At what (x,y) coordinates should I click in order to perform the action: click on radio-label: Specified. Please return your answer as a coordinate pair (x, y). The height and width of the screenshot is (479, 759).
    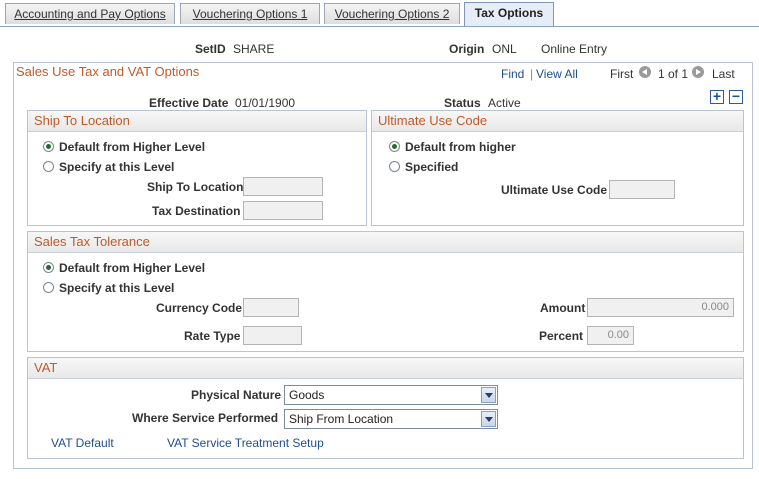
    Looking at the image, I should click on (432, 167).